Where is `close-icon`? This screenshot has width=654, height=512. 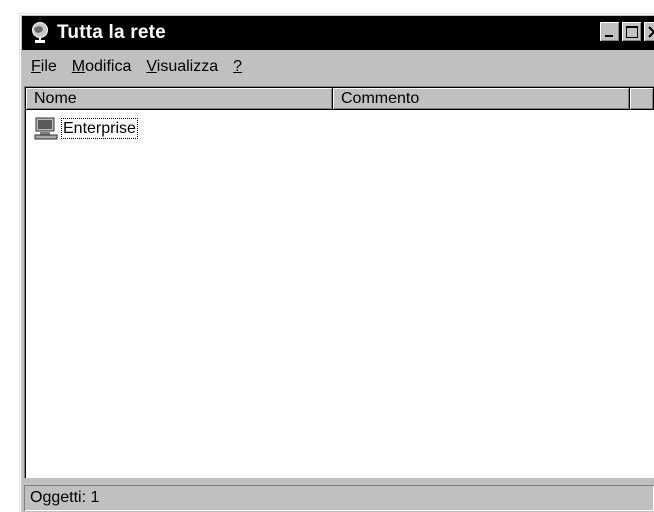 close-icon is located at coordinates (651, 32).